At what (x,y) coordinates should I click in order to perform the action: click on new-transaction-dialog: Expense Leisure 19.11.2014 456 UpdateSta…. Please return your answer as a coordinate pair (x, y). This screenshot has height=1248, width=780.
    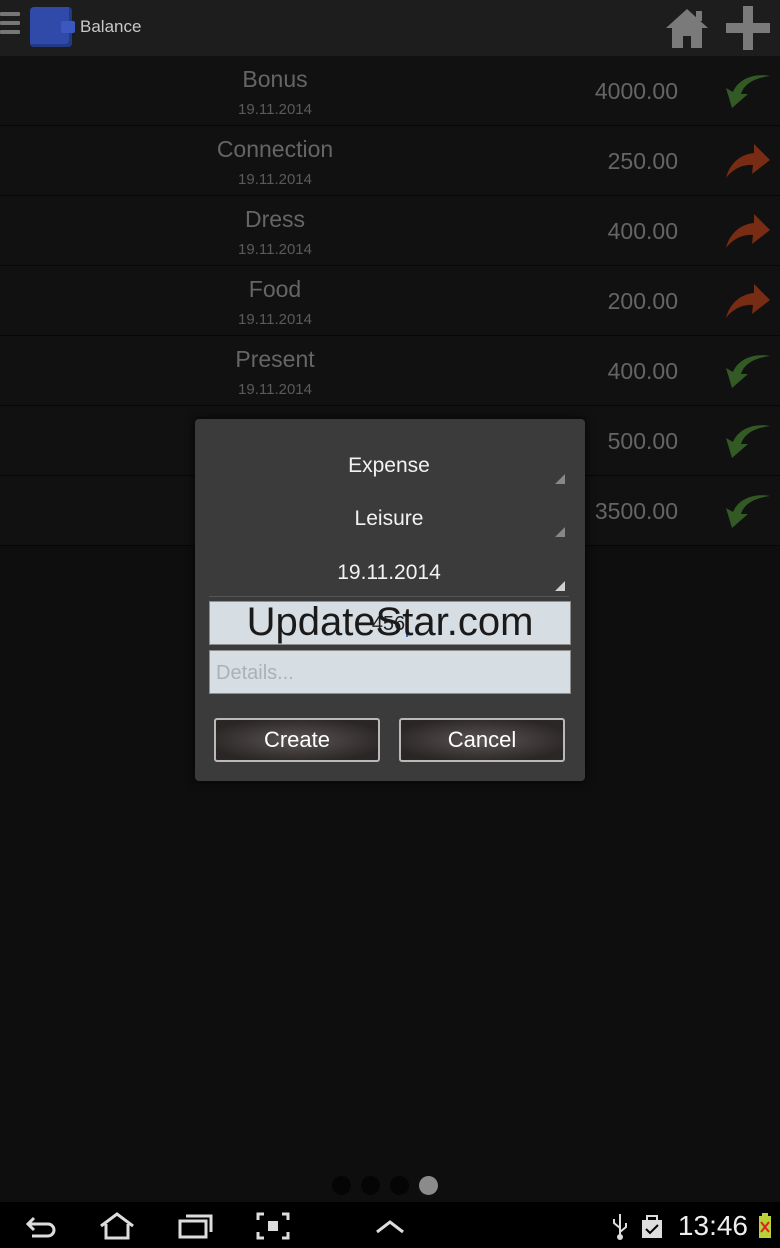
    Looking at the image, I should click on (390, 600).